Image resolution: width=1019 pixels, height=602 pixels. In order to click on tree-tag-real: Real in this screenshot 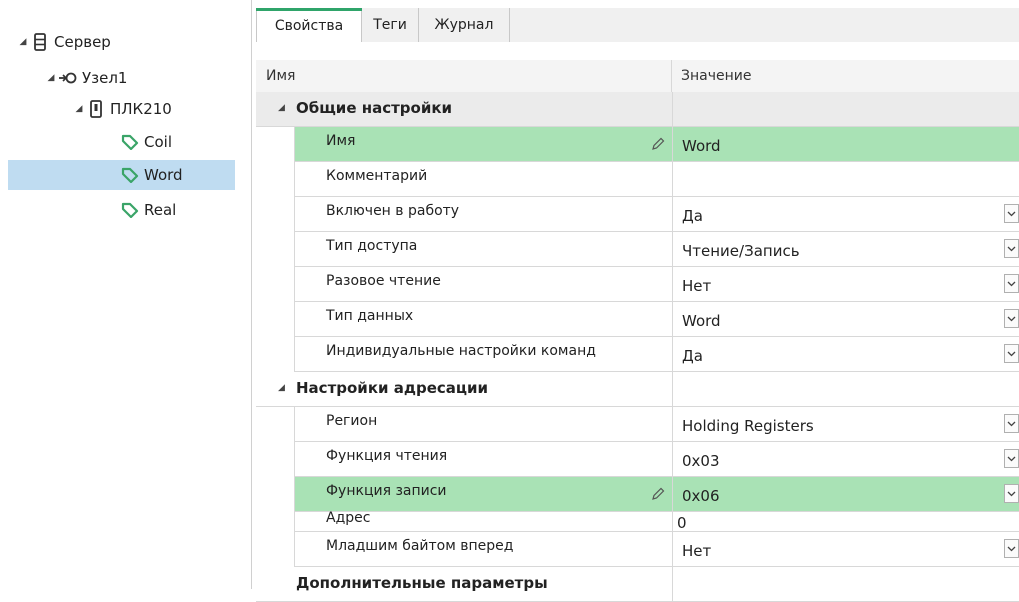, I will do `click(148, 210)`.